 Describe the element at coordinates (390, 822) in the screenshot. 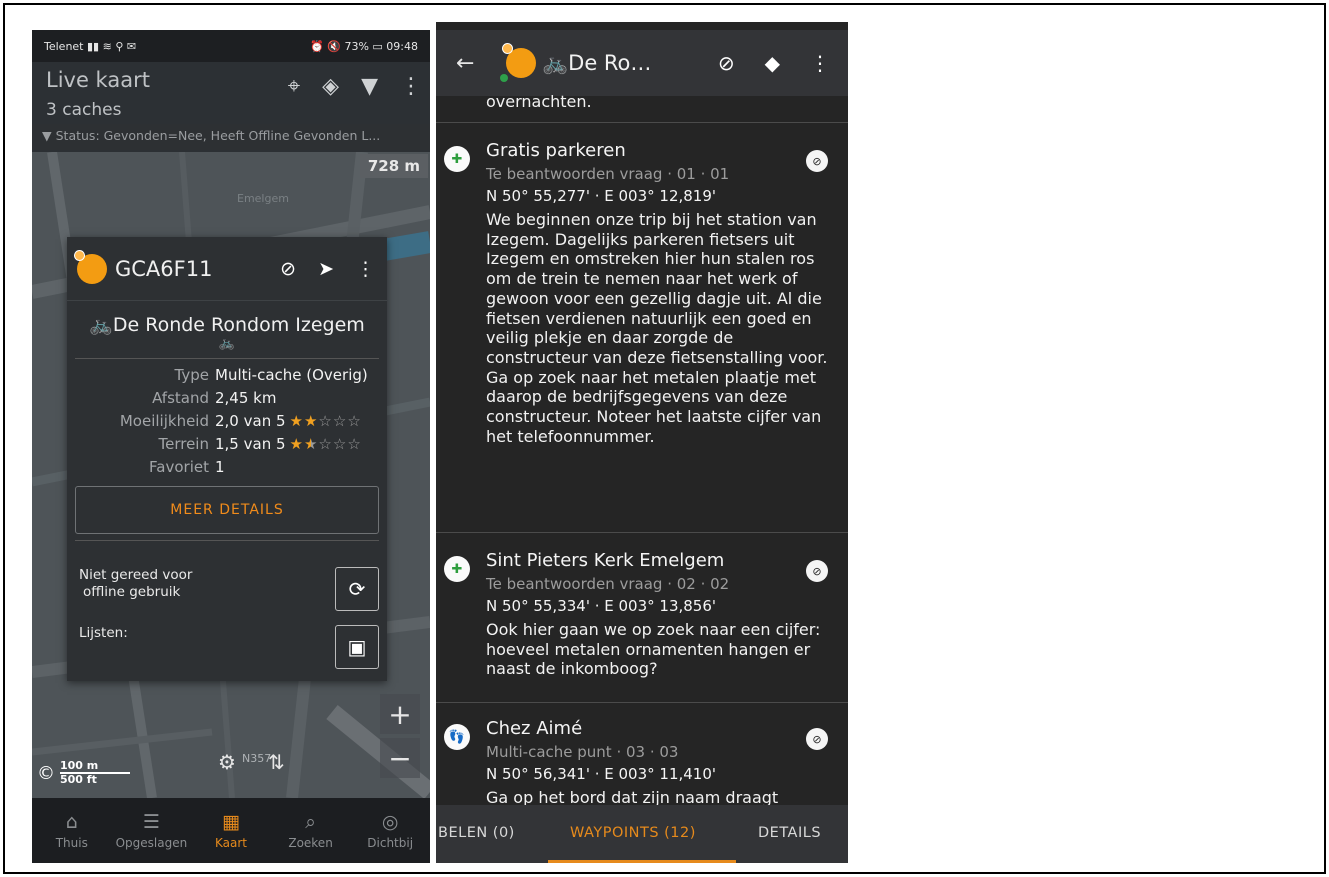

I see `nearby-icon: ◎` at that location.